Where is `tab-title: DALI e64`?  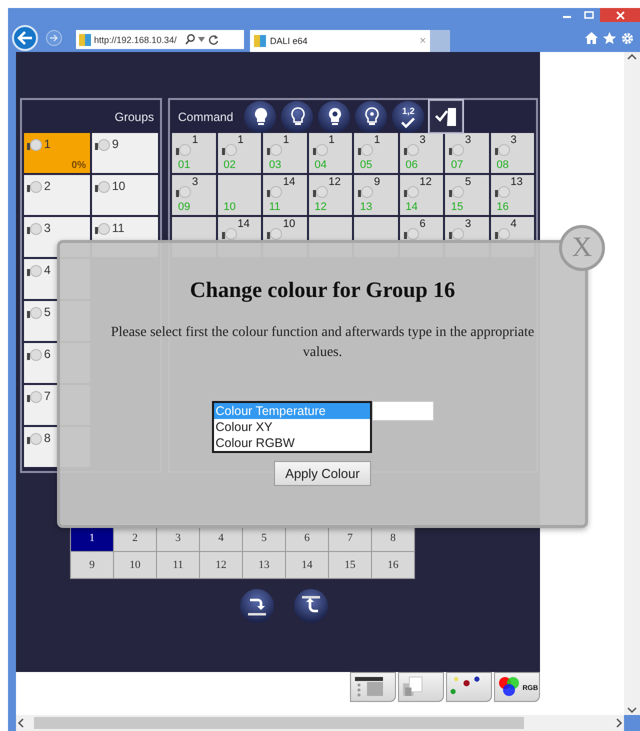
tab-title: DALI e64 is located at coordinates (289, 41).